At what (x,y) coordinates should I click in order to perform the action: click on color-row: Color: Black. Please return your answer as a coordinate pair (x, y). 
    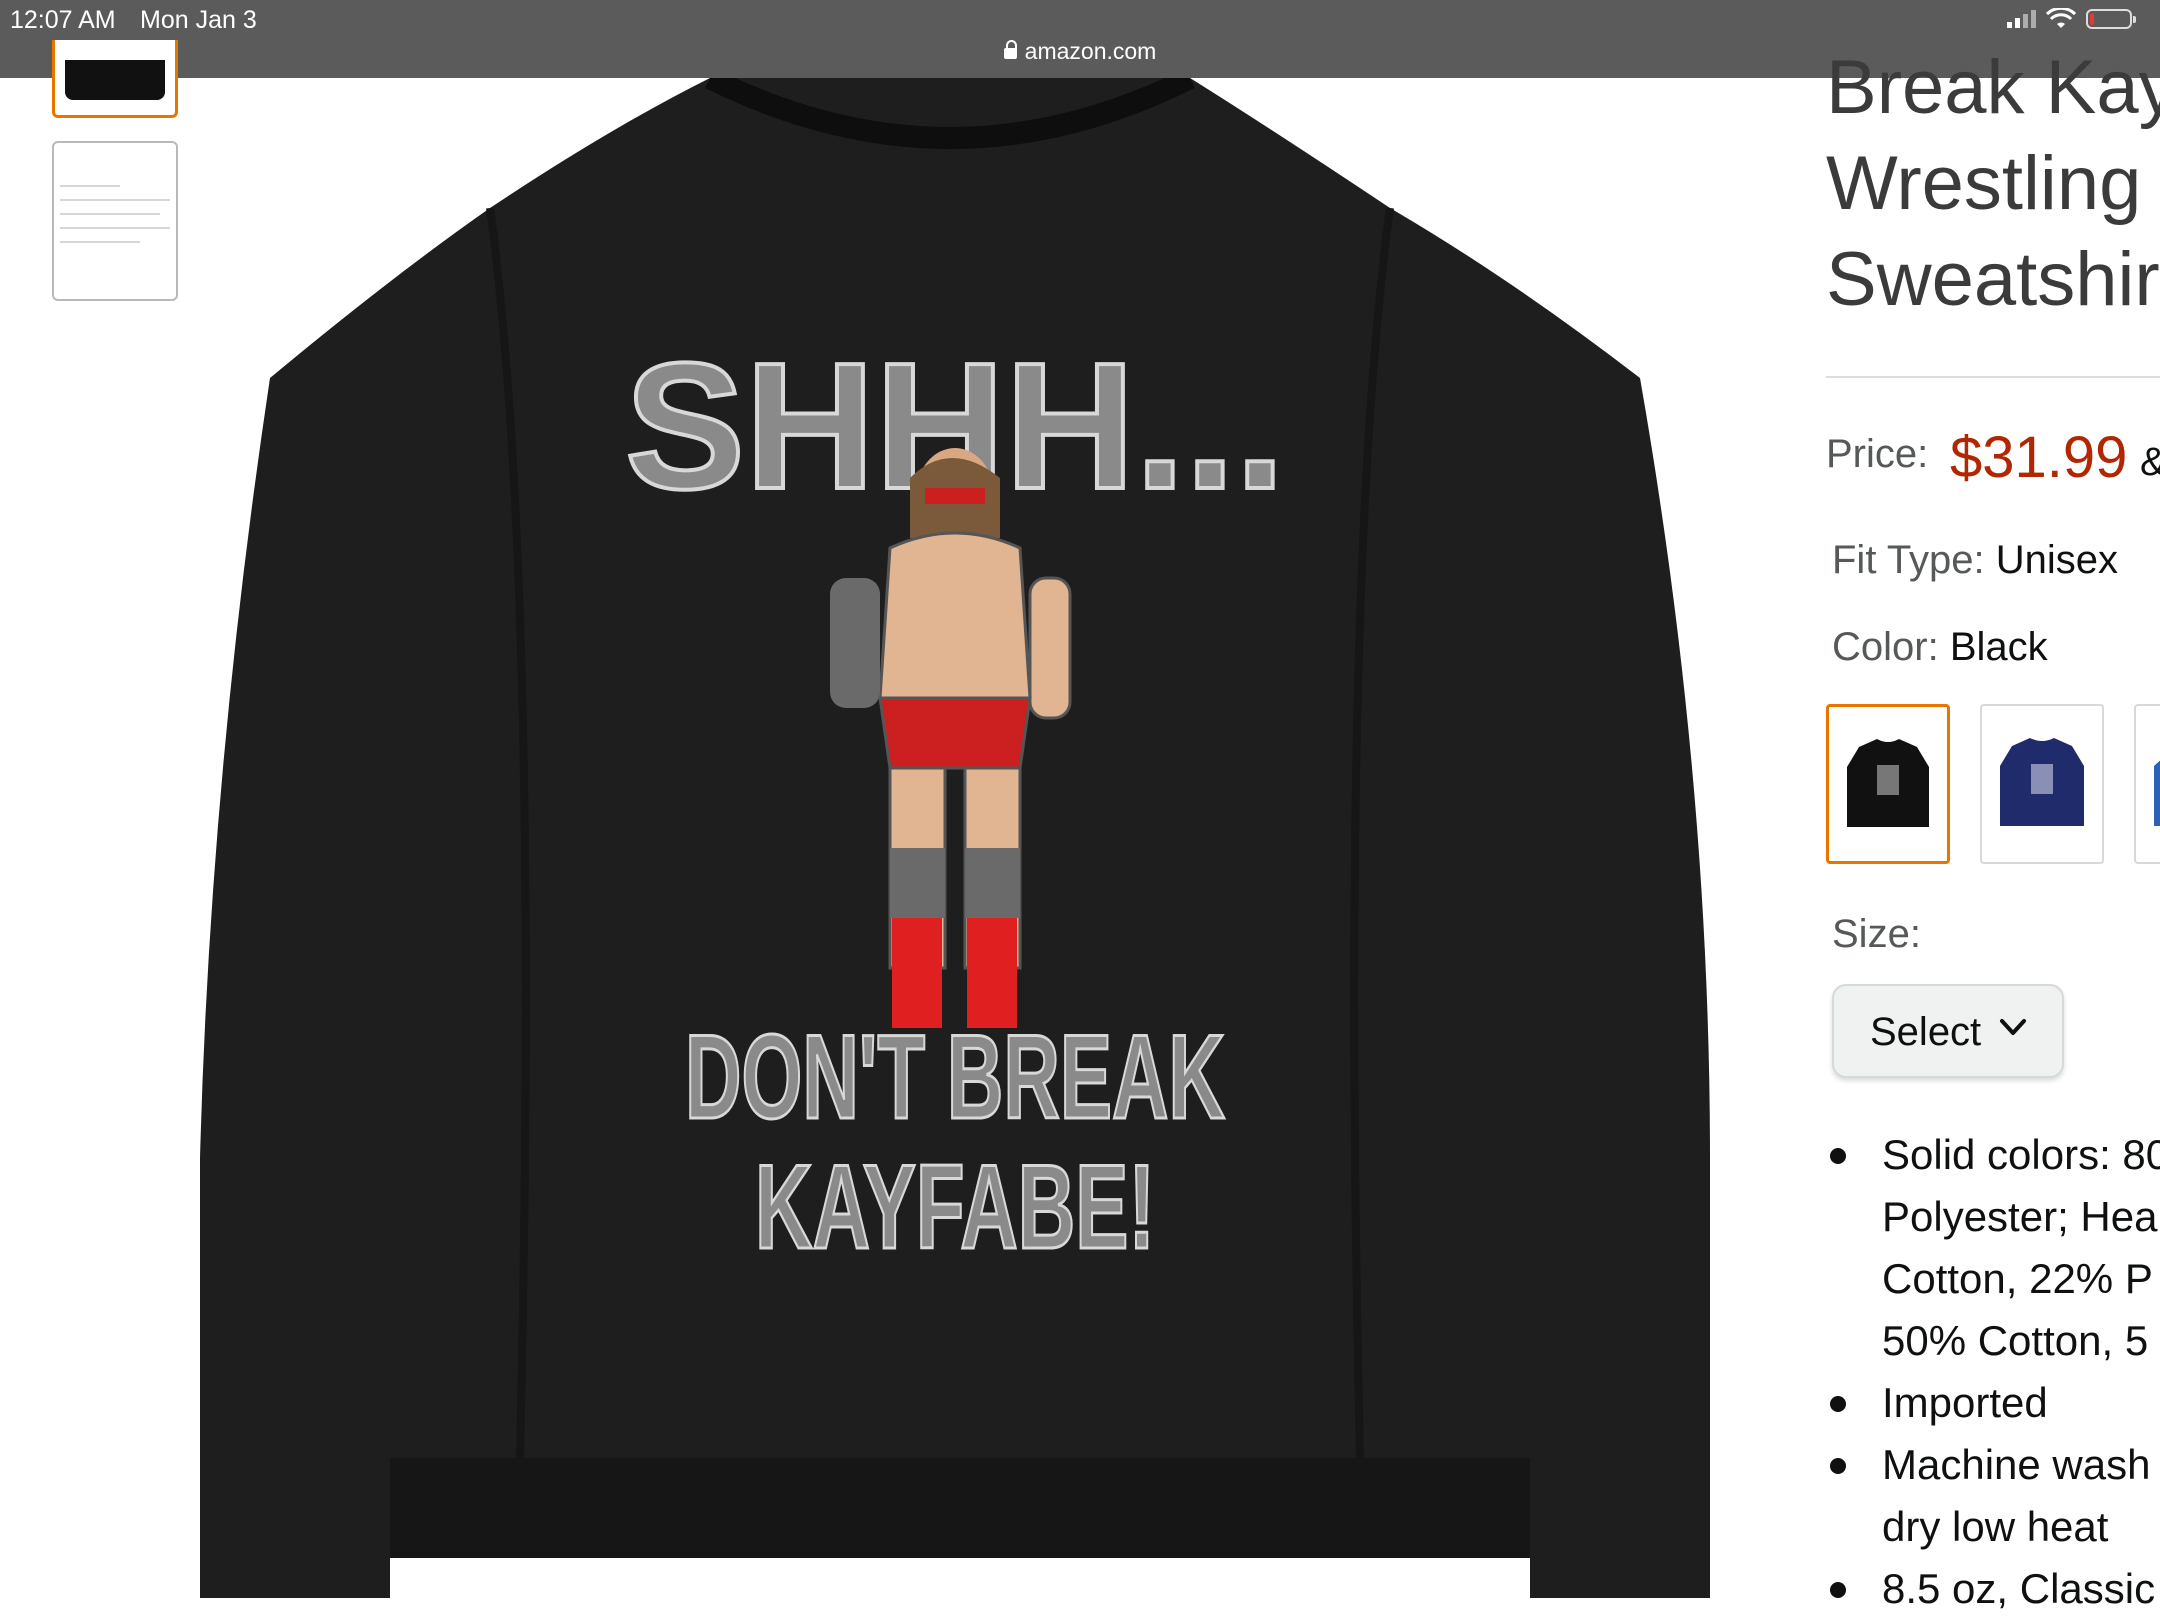
    Looking at the image, I should click on (1940, 647).